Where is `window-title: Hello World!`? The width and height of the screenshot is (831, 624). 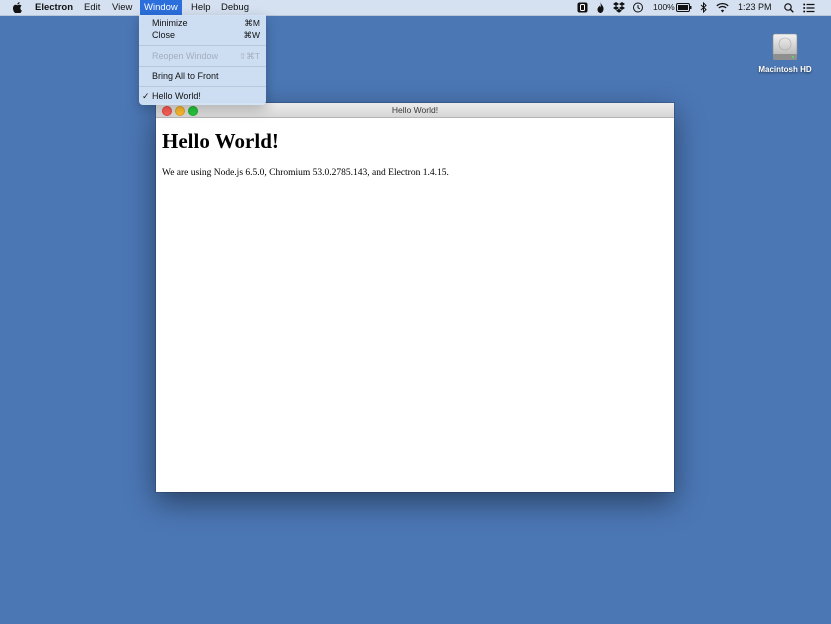 window-title: Hello World! is located at coordinates (415, 110).